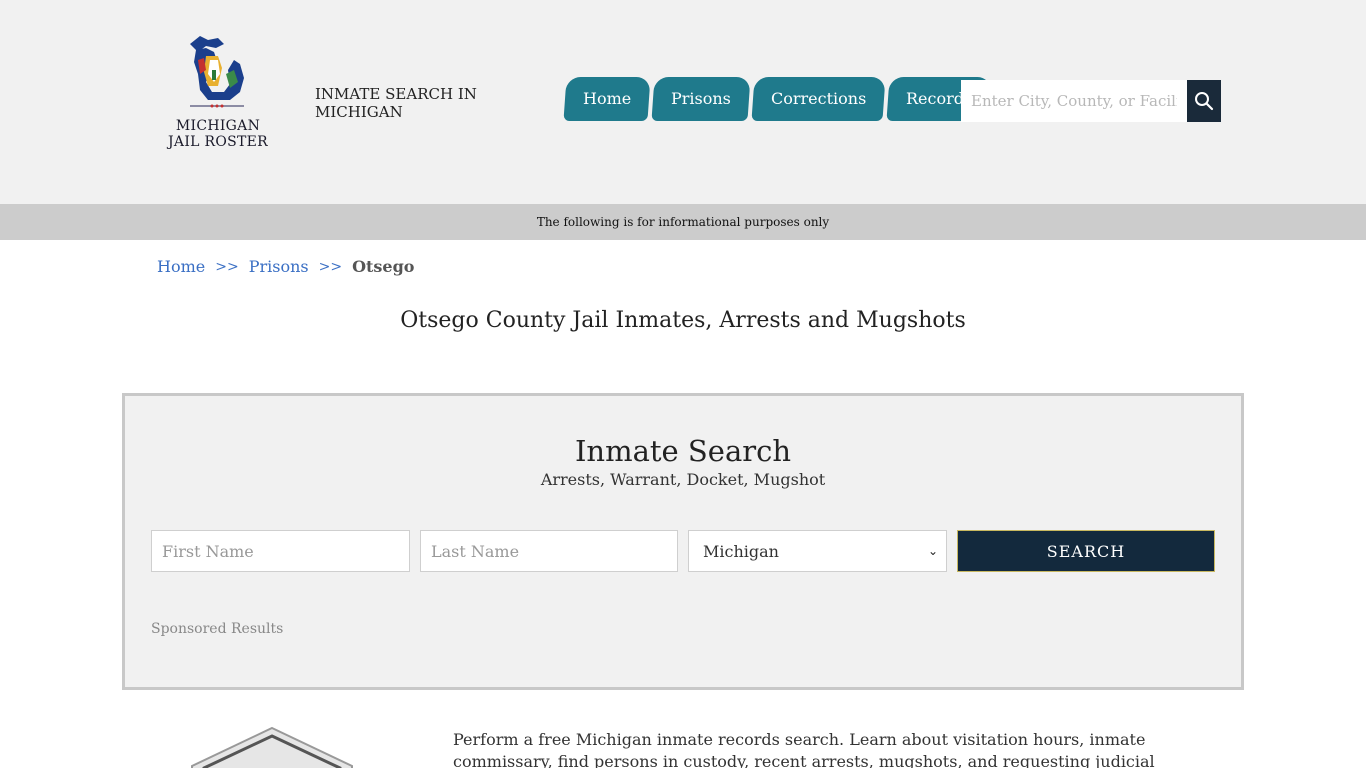 The image size is (1366, 768). I want to click on logo-text: MICHIGAN JAIL ROSTER, so click(218, 134).